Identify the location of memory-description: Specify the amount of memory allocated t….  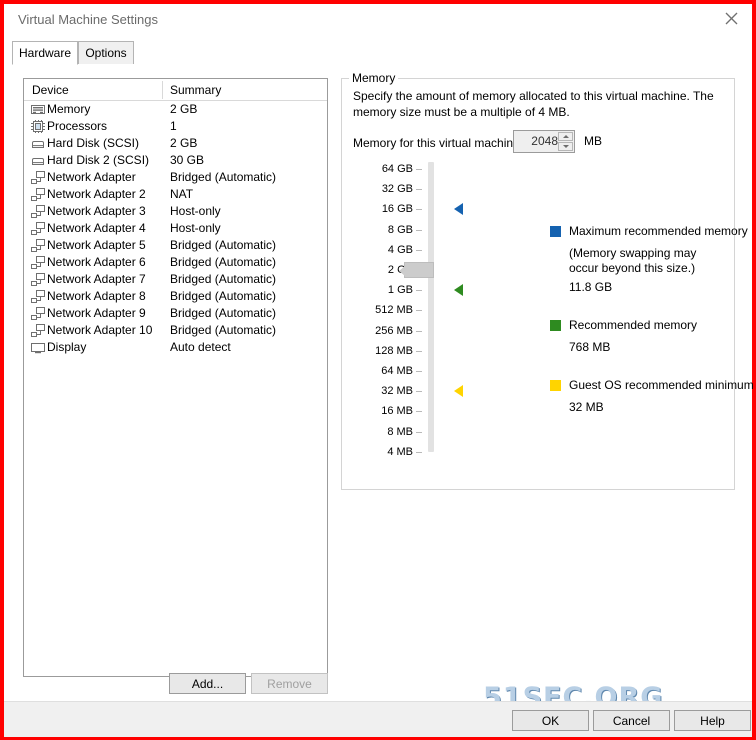
(533, 104).